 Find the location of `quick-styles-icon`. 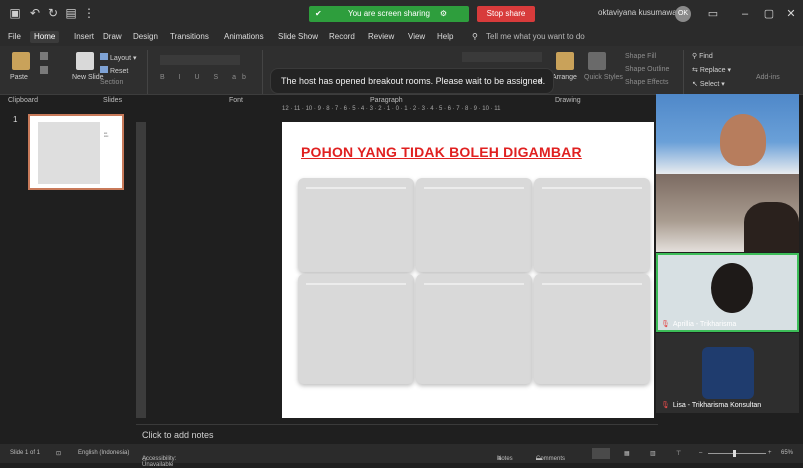

quick-styles-icon is located at coordinates (597, 61).